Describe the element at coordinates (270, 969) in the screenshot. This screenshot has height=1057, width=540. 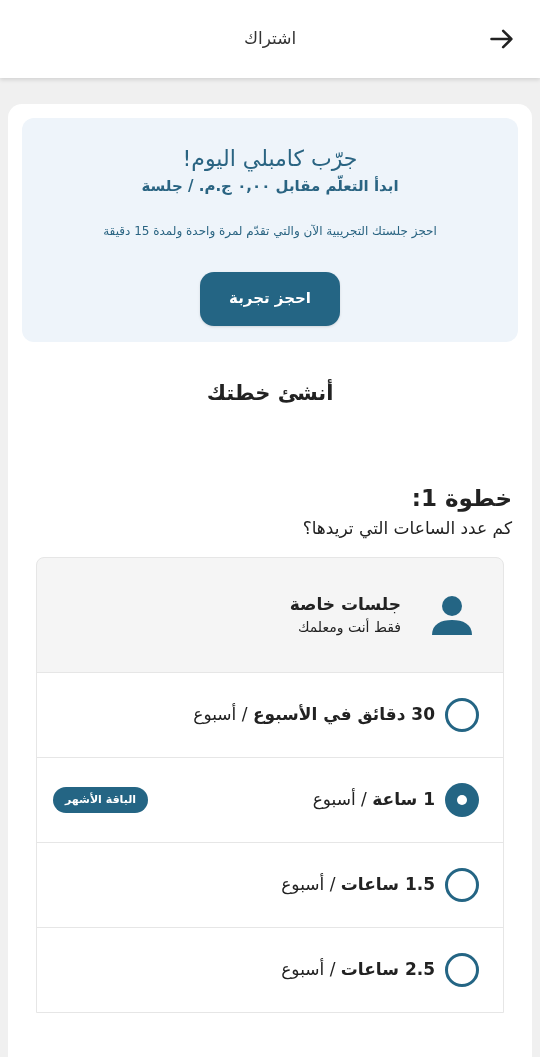
I see `plan-option: 2.5 ساعات / أسبوع` at that location.